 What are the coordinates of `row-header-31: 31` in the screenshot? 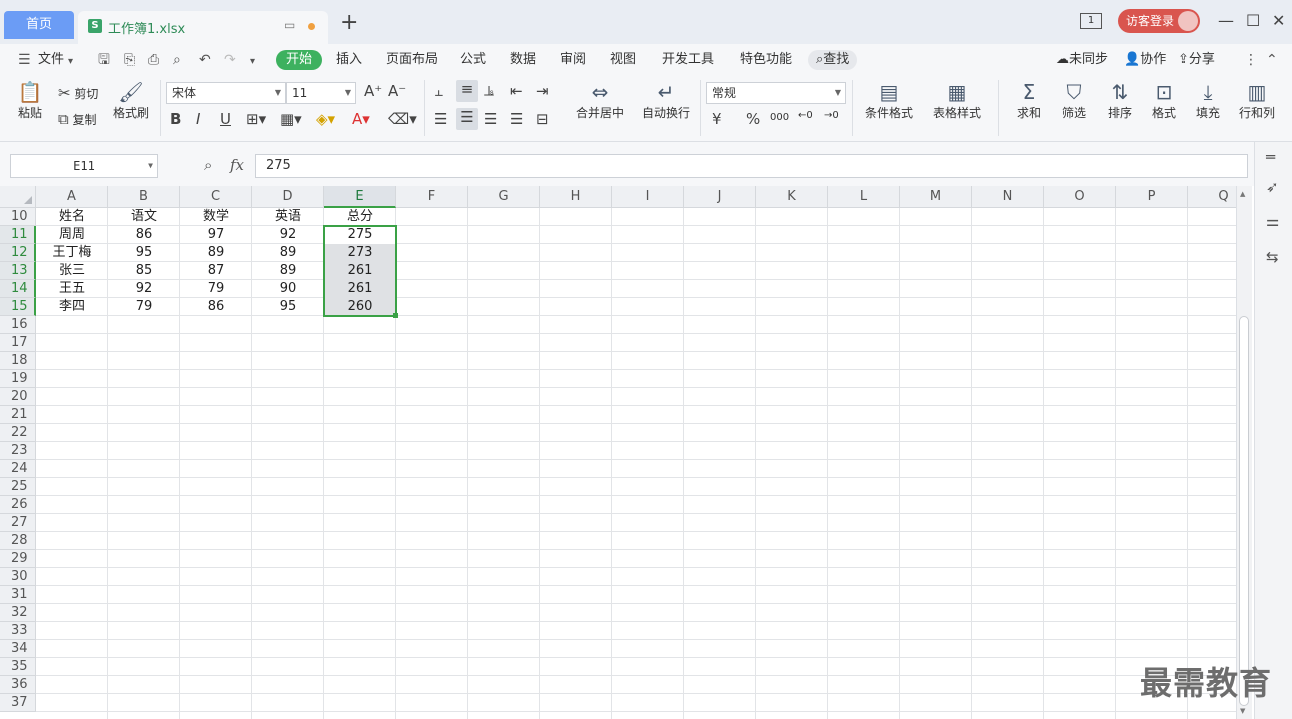 It's located at (18, 595).